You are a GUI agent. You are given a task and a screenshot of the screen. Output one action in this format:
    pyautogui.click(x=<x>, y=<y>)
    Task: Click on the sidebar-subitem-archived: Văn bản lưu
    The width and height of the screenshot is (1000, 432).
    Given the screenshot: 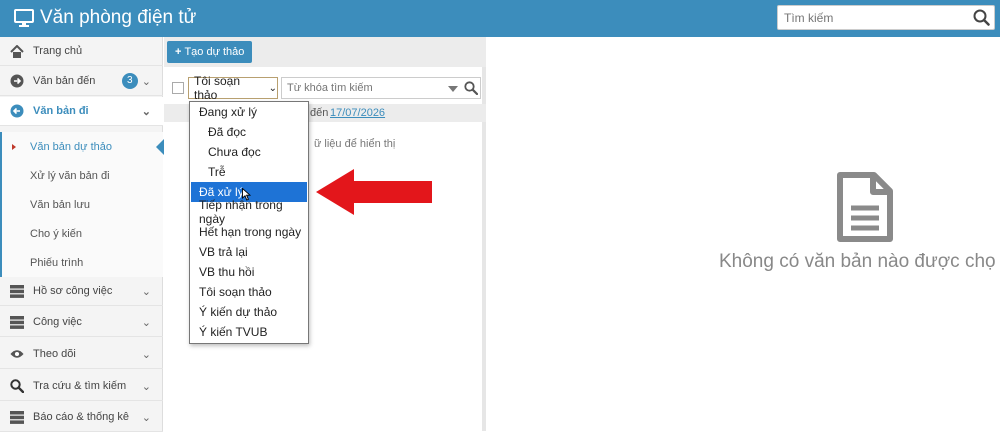 What is the action you would take?
    pyautogui.click(x=81, y=204)
    